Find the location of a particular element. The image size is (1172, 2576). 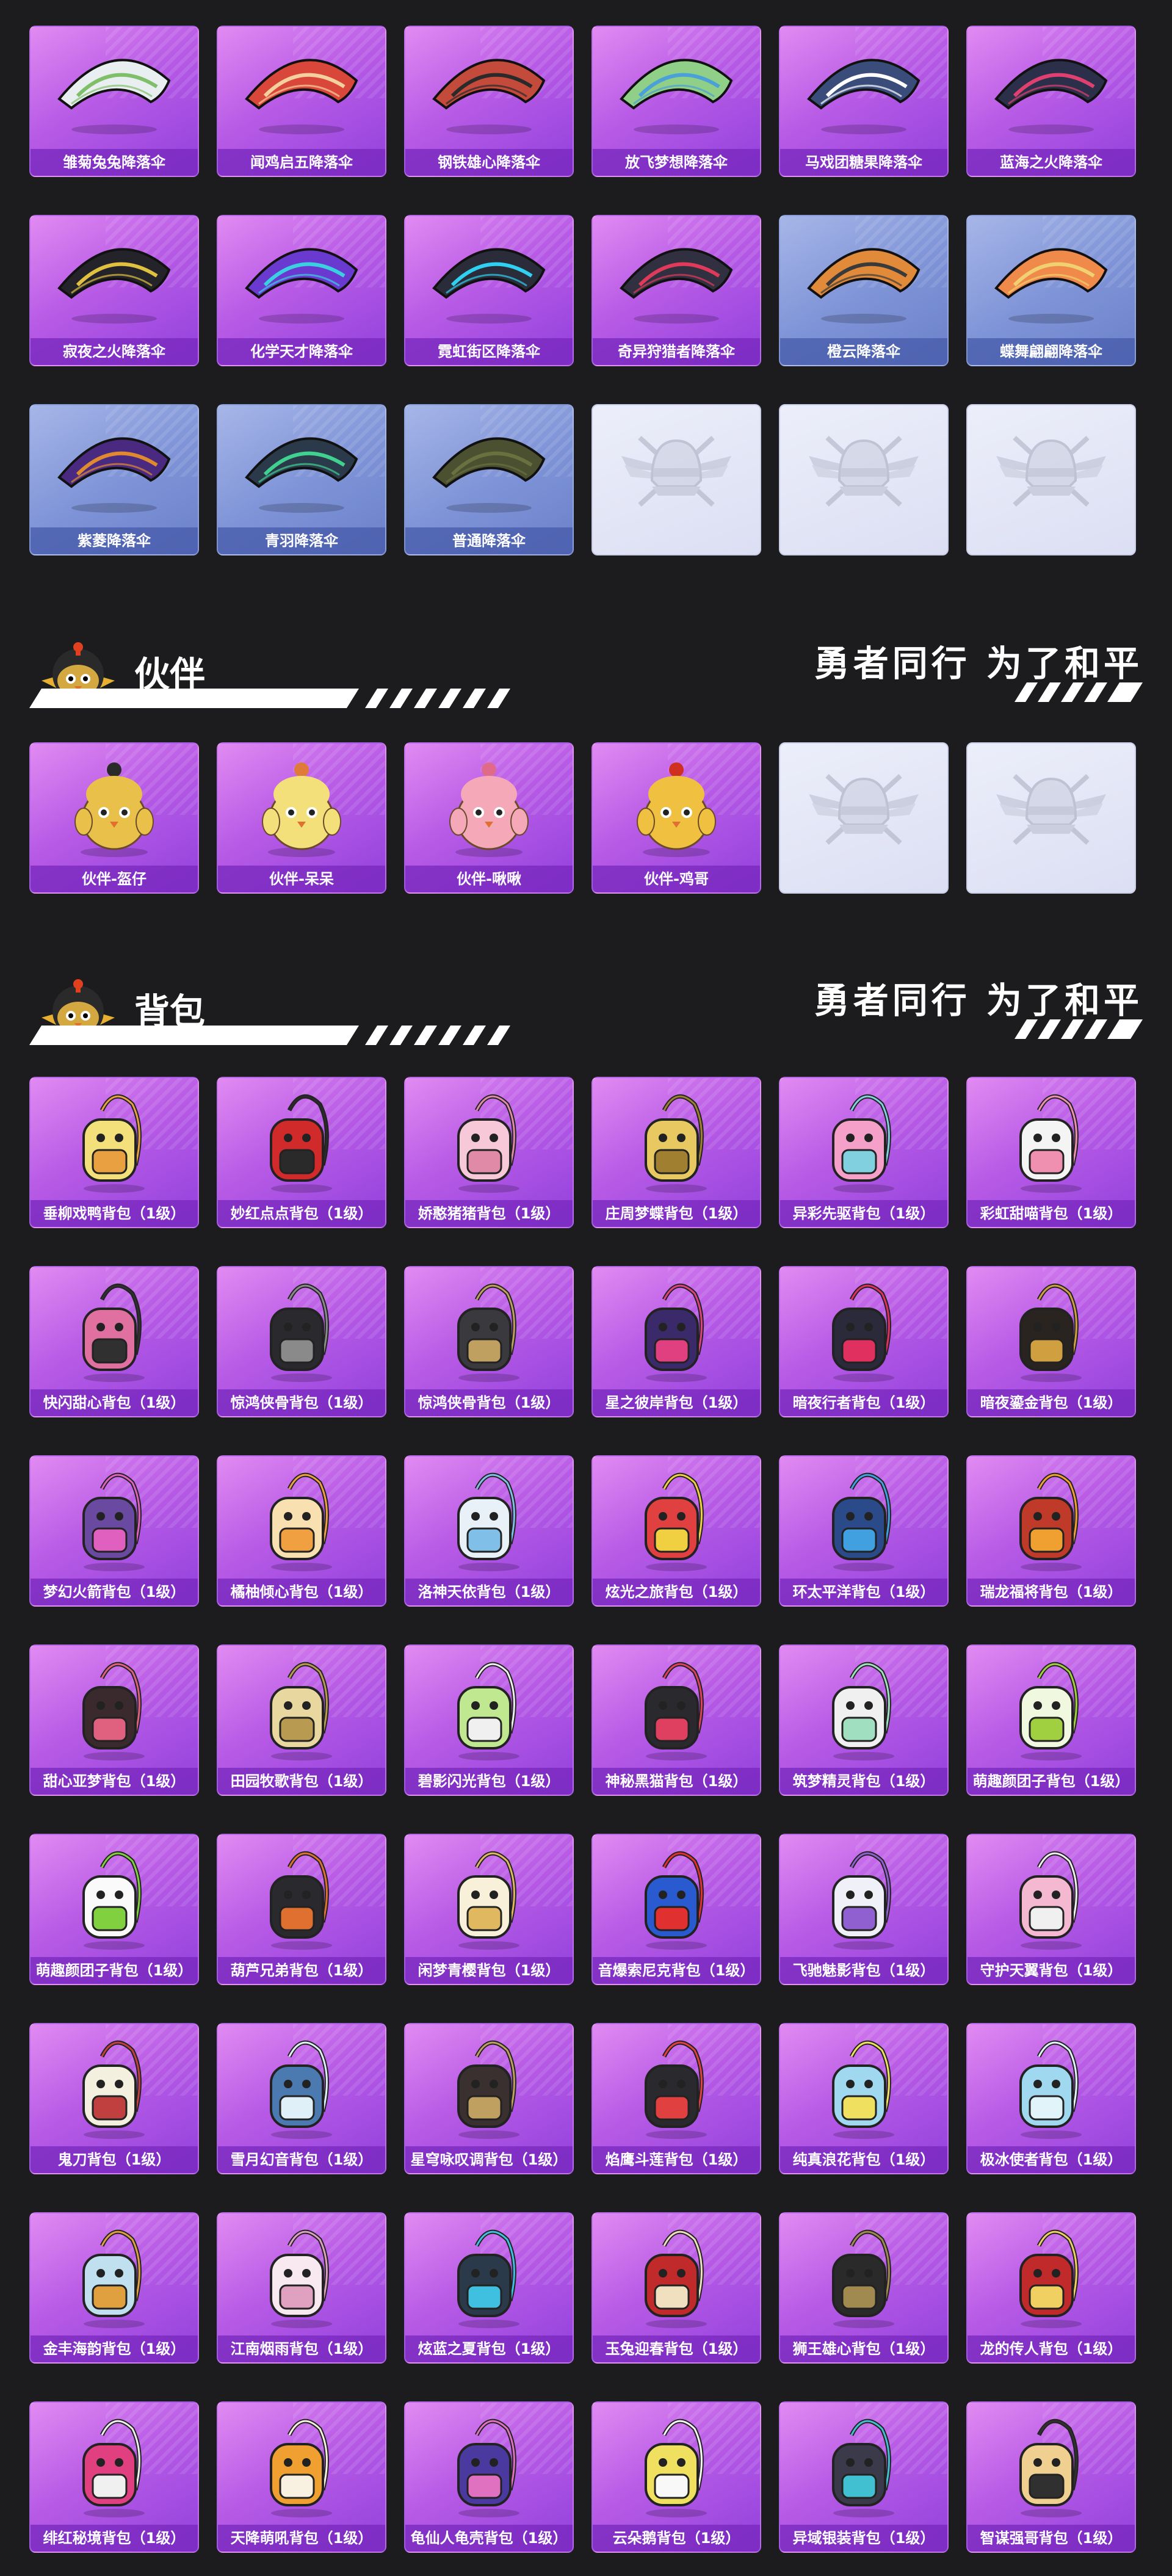

parachute-card: 化学天才降落伞 is located at coordinates (302, 290).